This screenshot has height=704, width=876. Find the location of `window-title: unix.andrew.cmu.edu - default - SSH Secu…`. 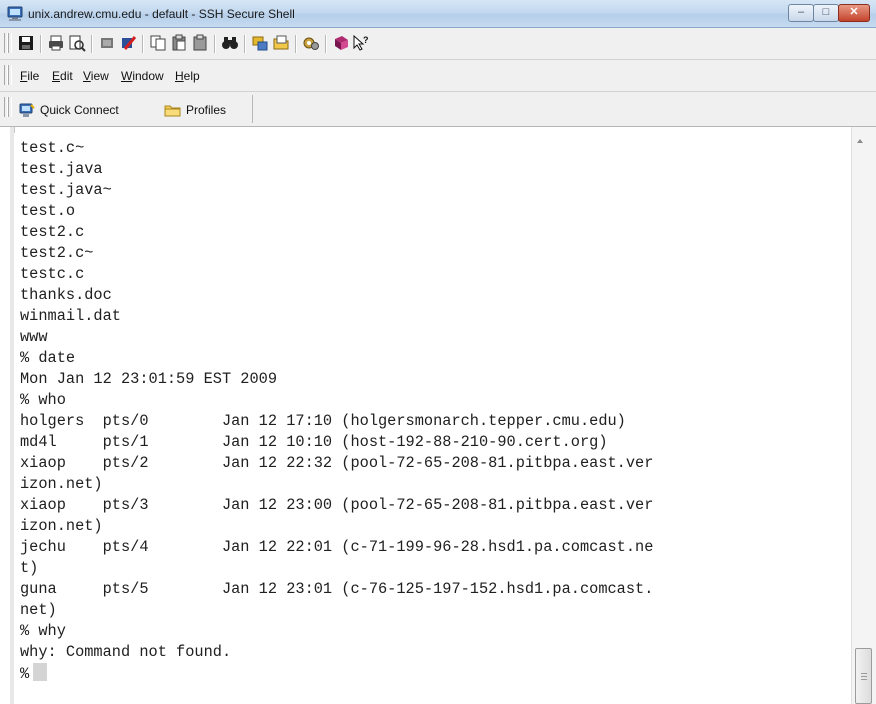

window-title: unix.andrew.cmu.edu - default - SSH Secu… is located at coordinates (161, 14).